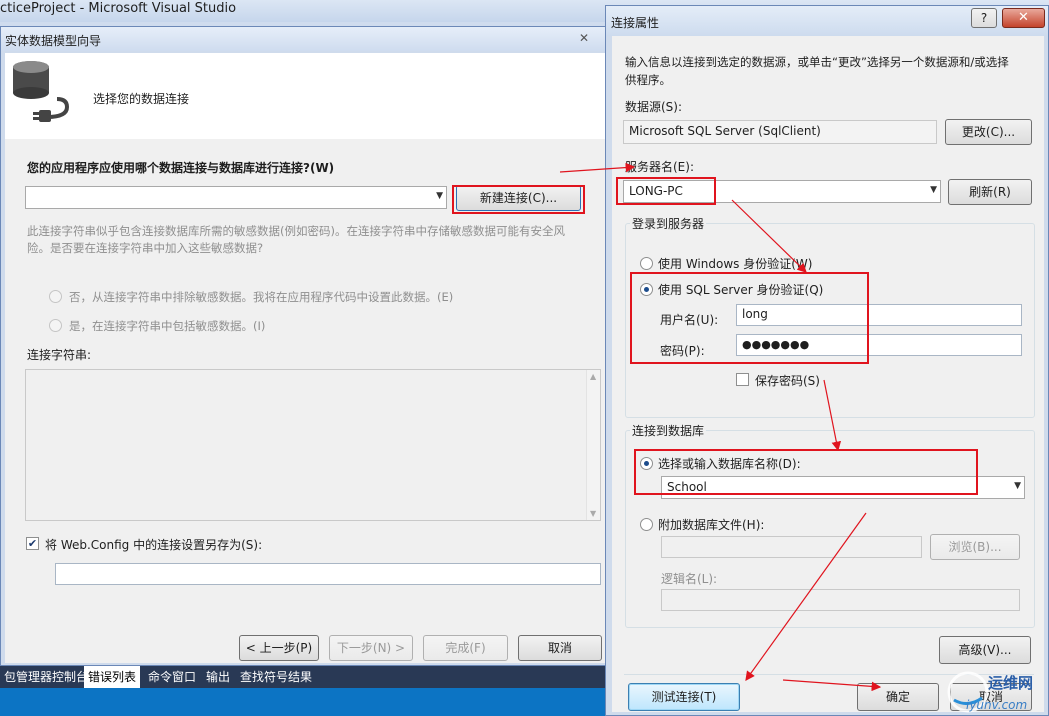 The width and height of the screenshot is (1049, 716). Describe the element at coordinates (659, 167) in the screenshot. I see `server-label: 服务器名(E):` at that location.